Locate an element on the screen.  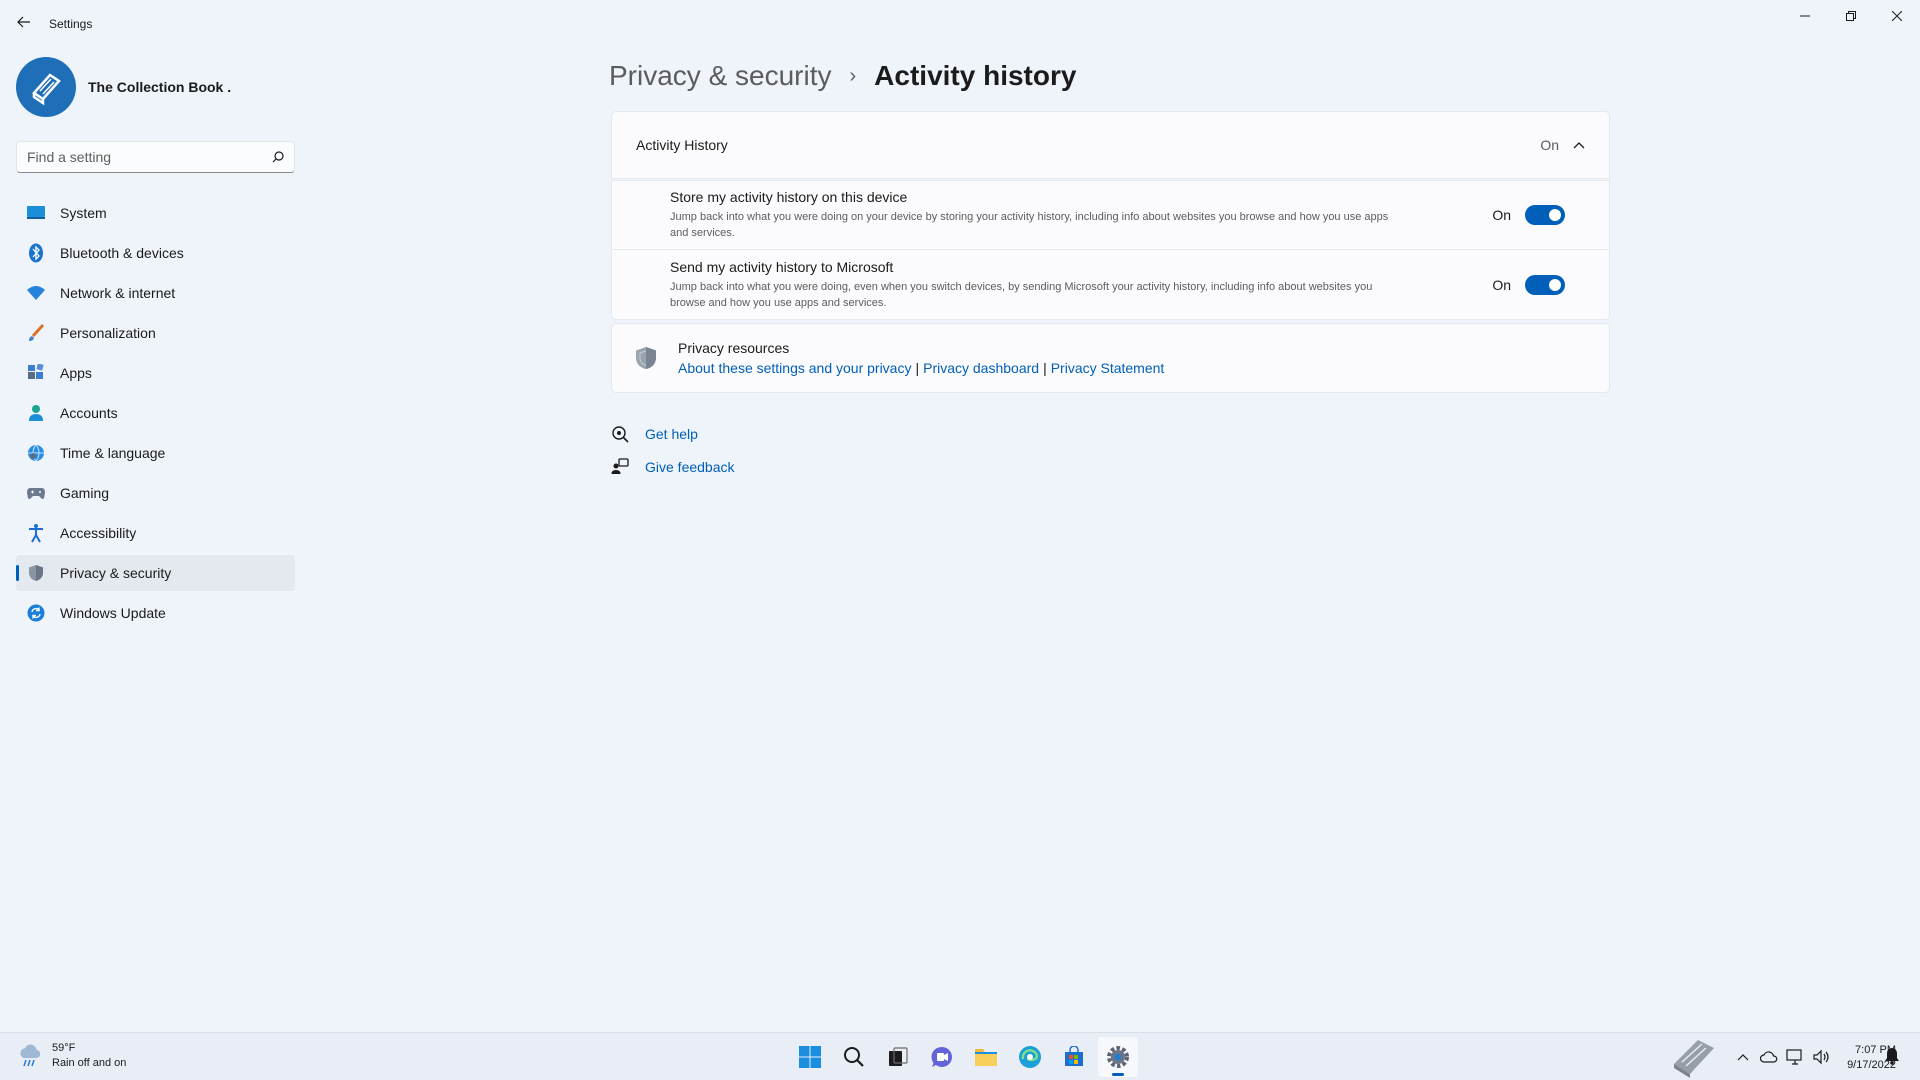
user-profile: The Collection Book . is located at coordinates (123, 87).